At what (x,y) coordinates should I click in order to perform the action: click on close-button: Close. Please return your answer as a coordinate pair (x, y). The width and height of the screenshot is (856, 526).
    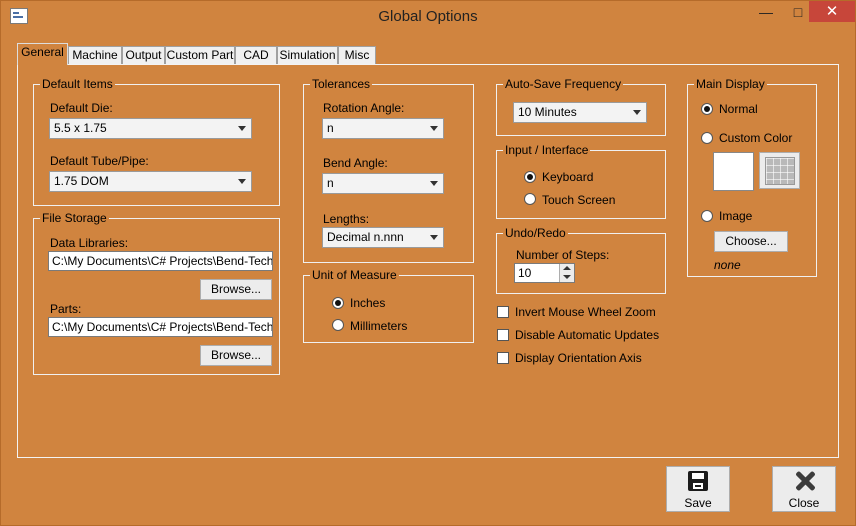
    Looking at the image, I should click on (804, 489).